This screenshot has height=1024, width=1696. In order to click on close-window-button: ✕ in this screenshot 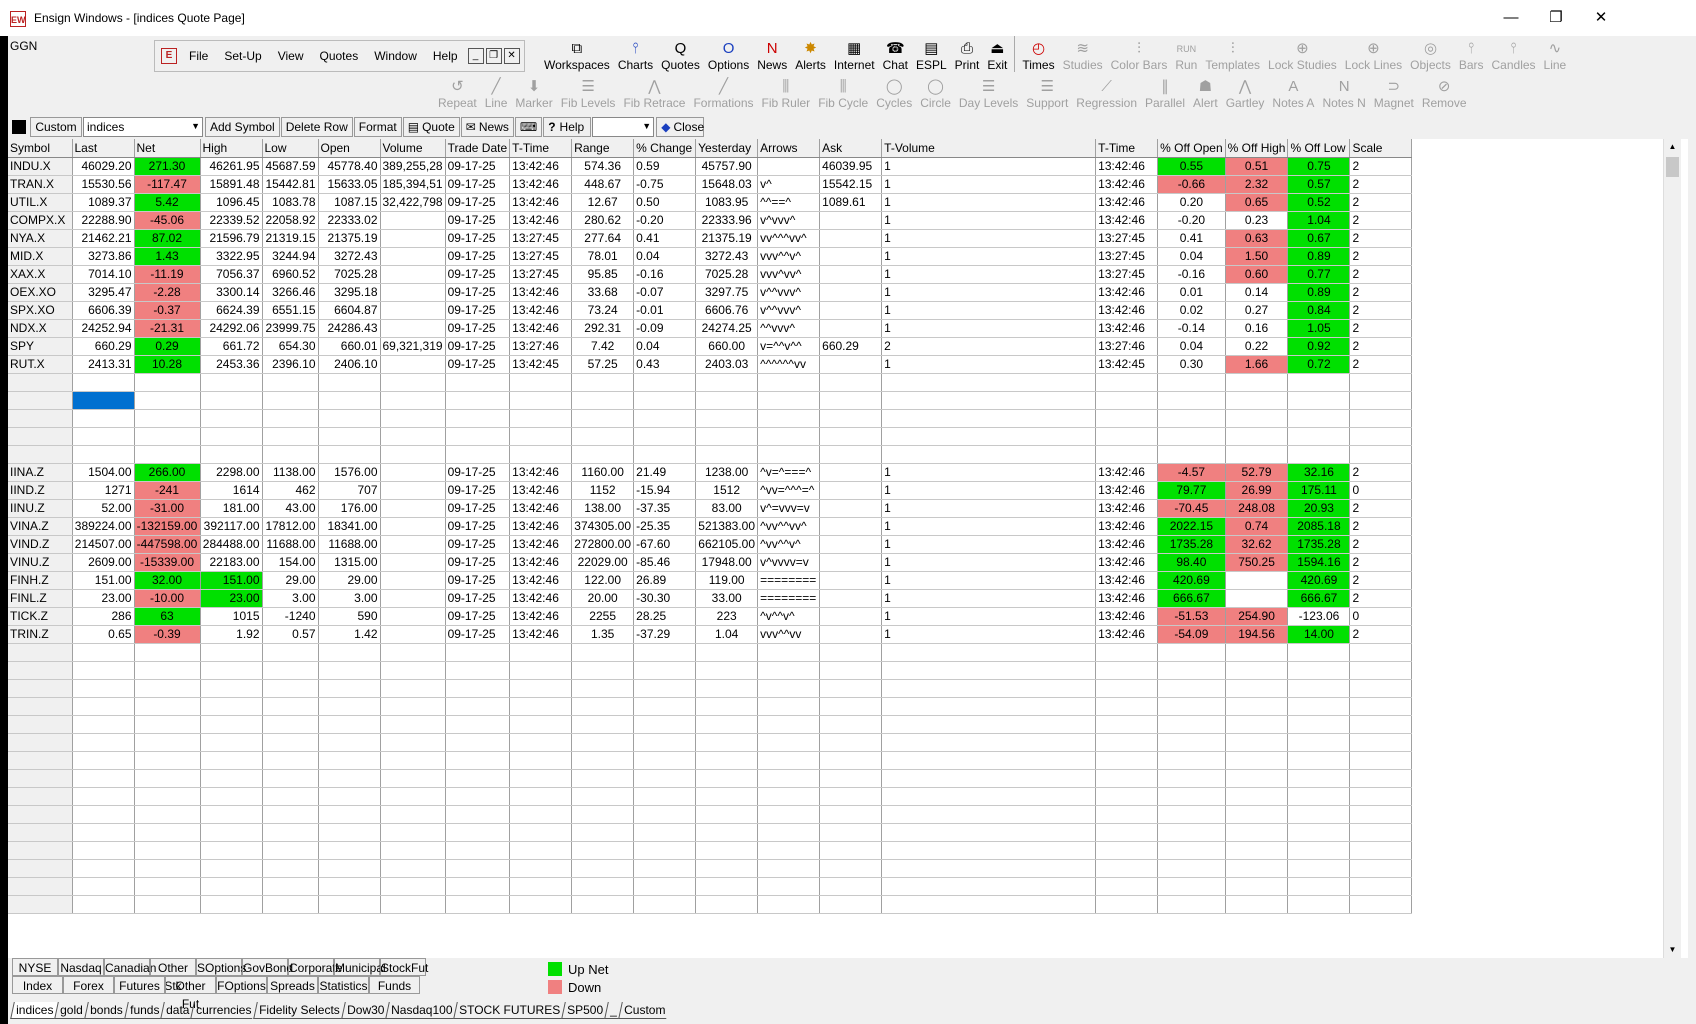, I will do `click(1601, 18)`.